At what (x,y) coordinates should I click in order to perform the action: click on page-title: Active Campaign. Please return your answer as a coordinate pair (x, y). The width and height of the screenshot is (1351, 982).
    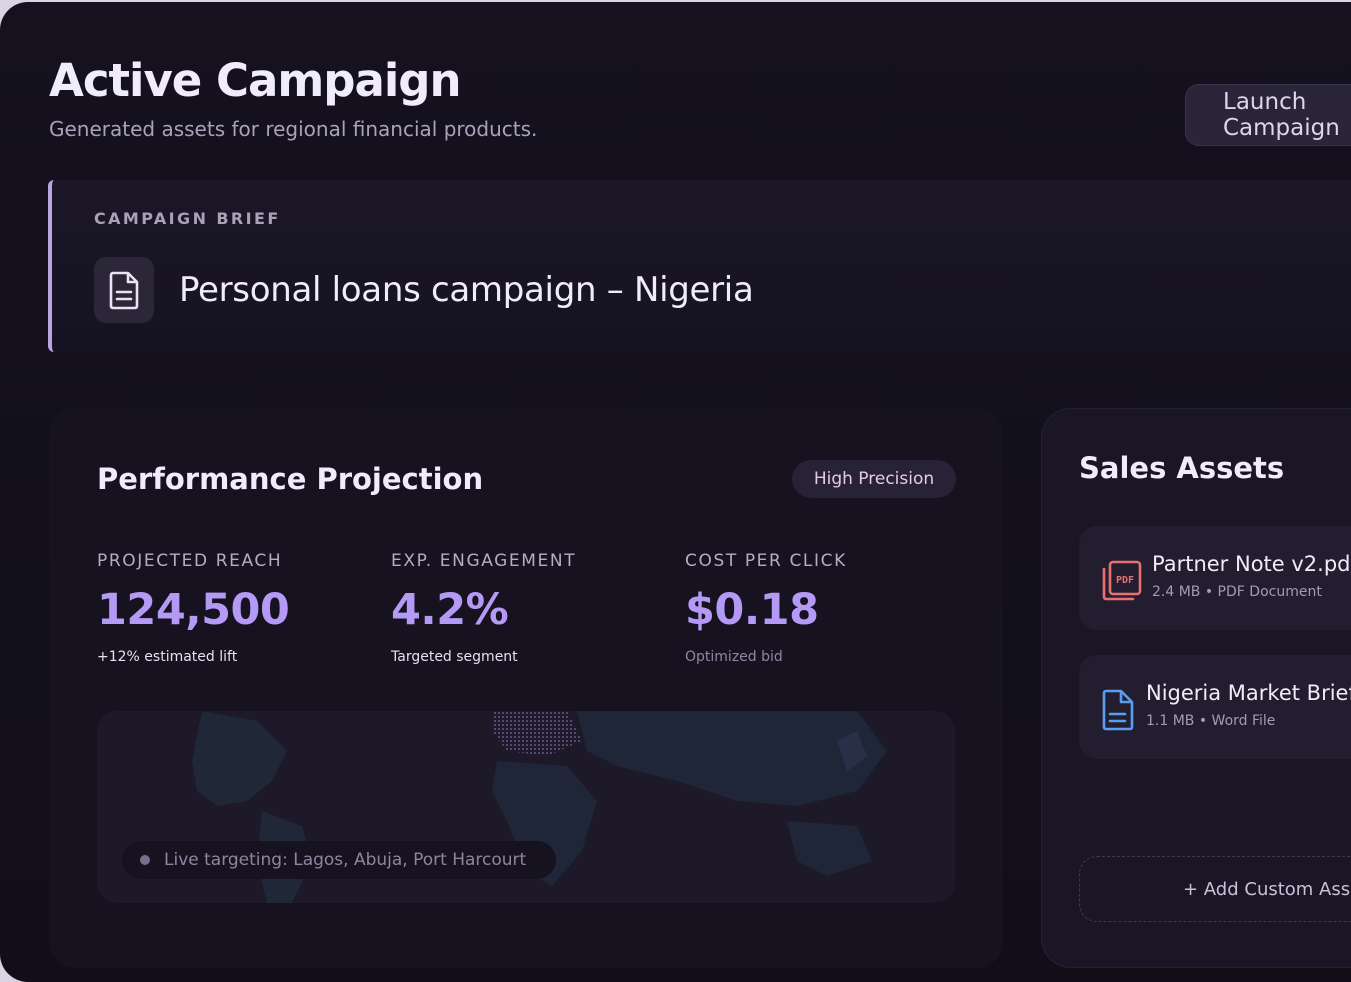
    Looking at the image, I should click on (255, 80).